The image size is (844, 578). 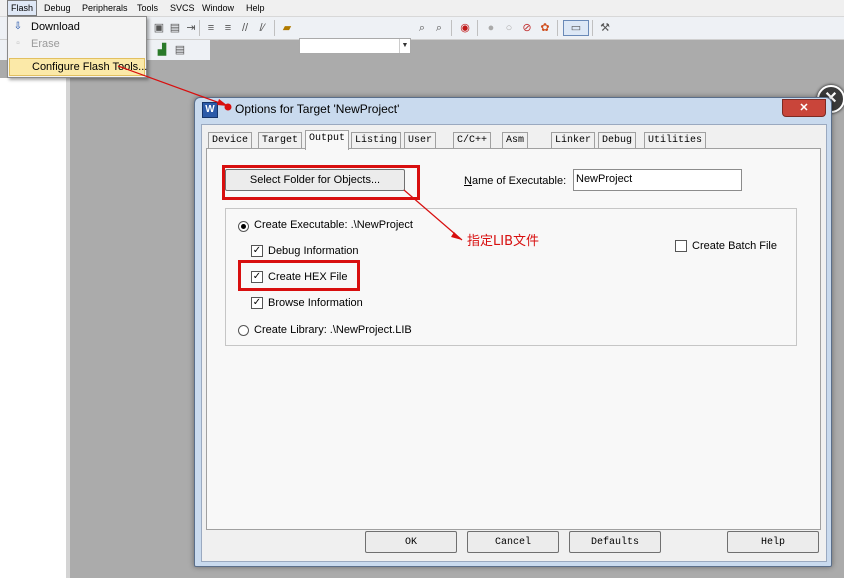 I want to click on arrow-dot, so click(x=228, y=107).